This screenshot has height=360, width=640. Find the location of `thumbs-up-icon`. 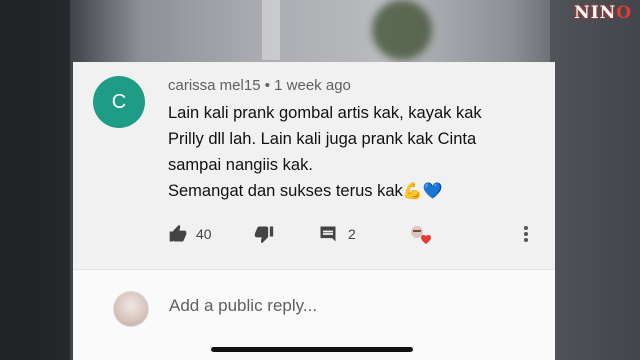

thumbs-up-icon is located at coordinates (178, 233).